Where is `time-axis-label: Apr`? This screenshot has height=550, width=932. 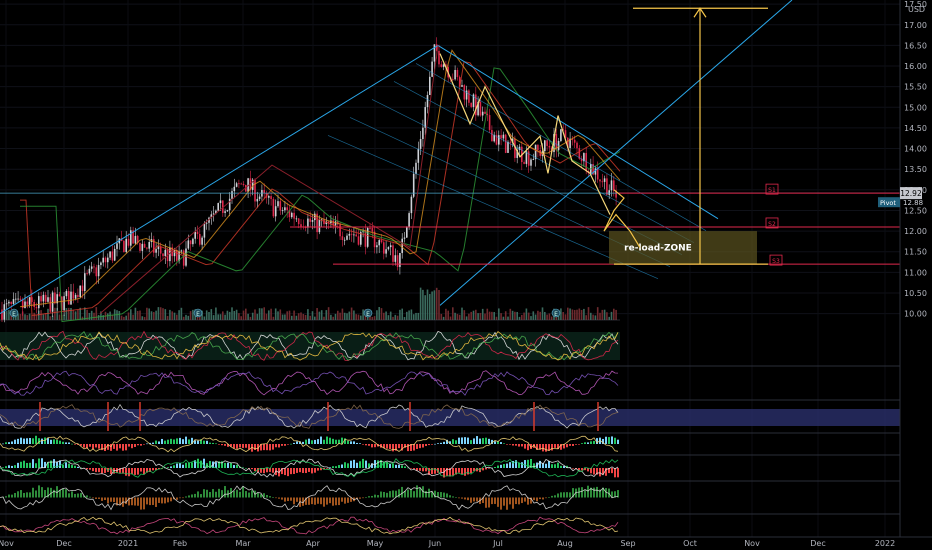 time-axis-label: Apr is located at coordinates (313, 543).